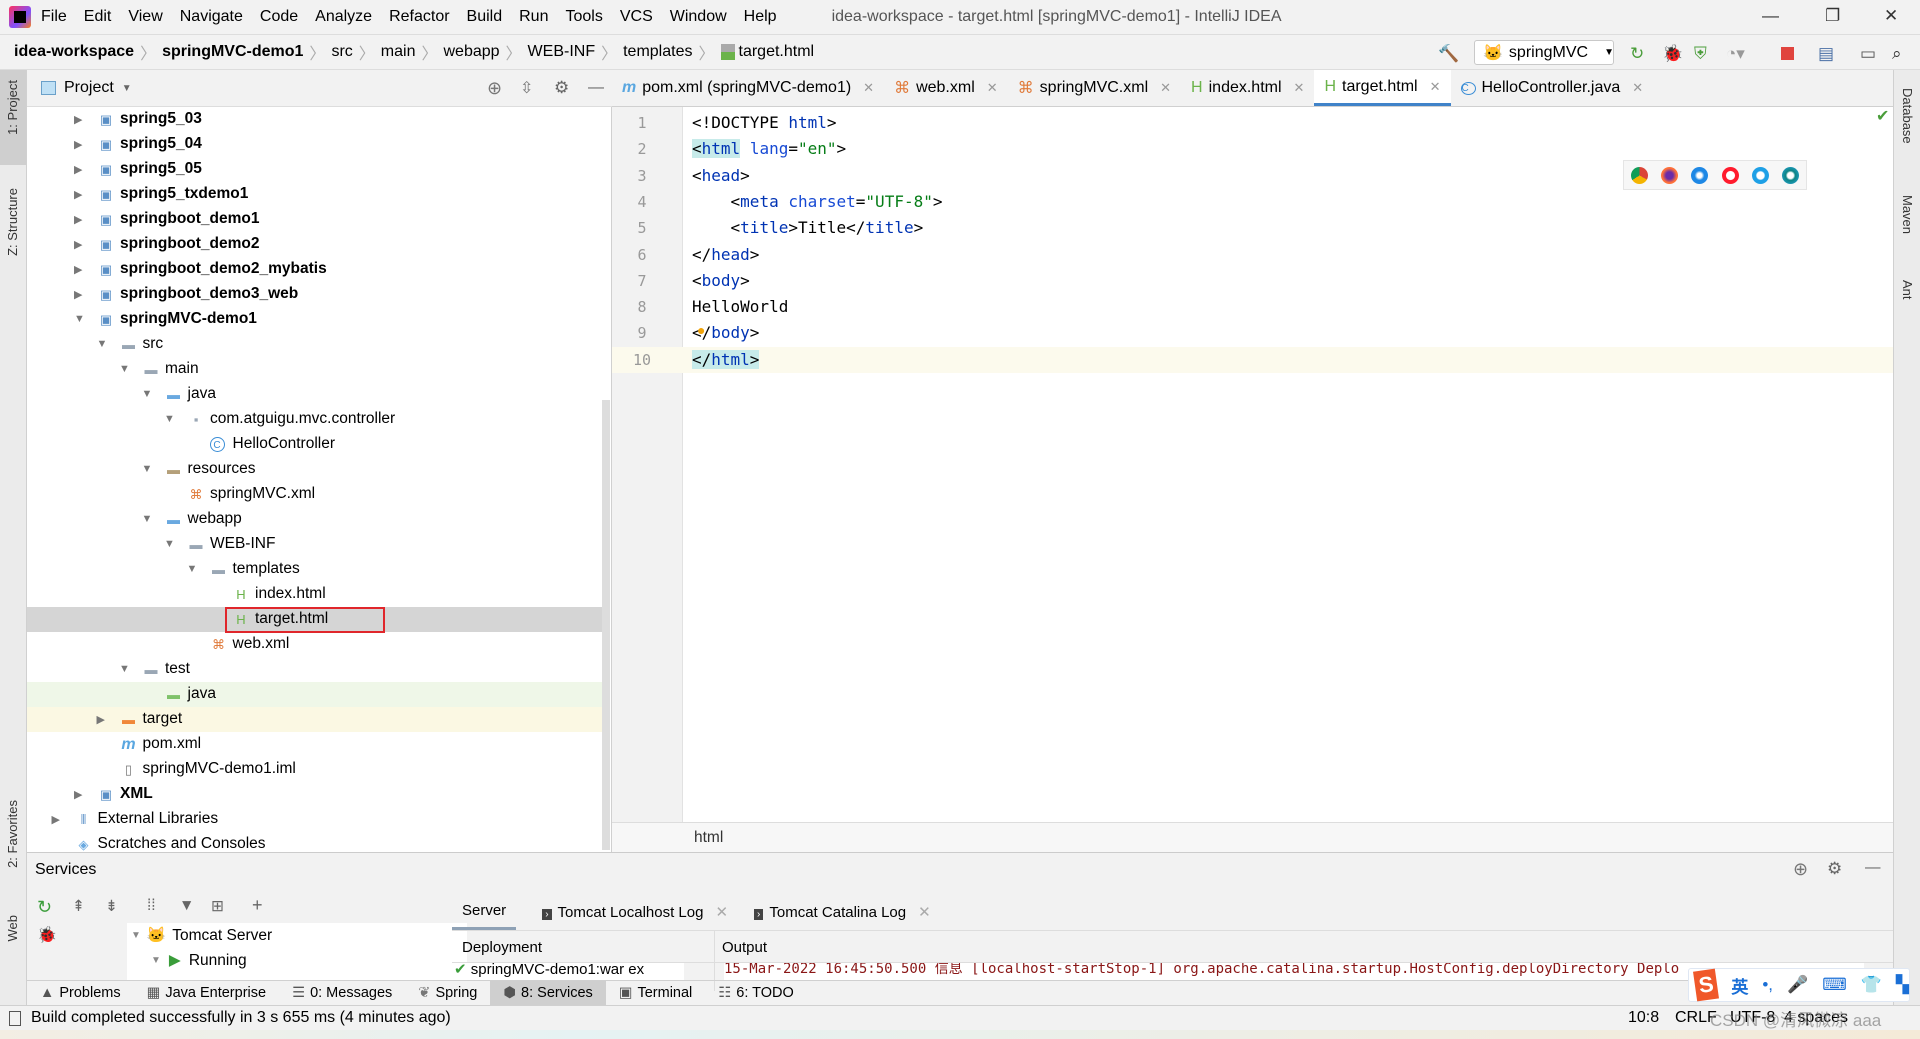 The height and width of the screenshot is (1039, 1920). I want to click on ime-punctuation: •,, so click(1767, 985).